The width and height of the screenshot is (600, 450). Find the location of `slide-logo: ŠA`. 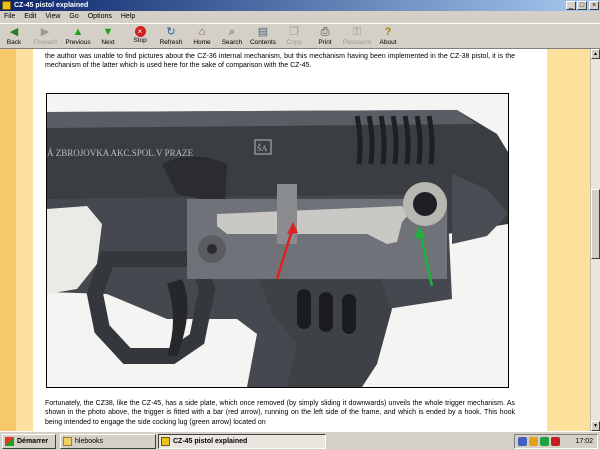

slide-logo: ŠA is located at coordinates (262, 148).